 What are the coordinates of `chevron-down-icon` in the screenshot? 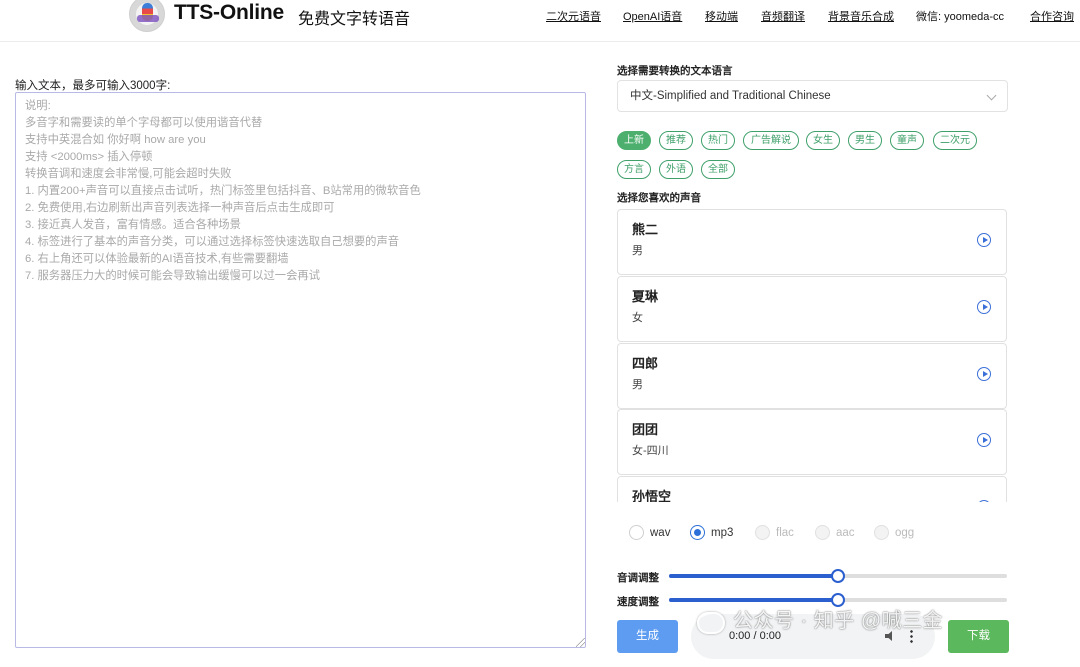 It's located at (991, 95).